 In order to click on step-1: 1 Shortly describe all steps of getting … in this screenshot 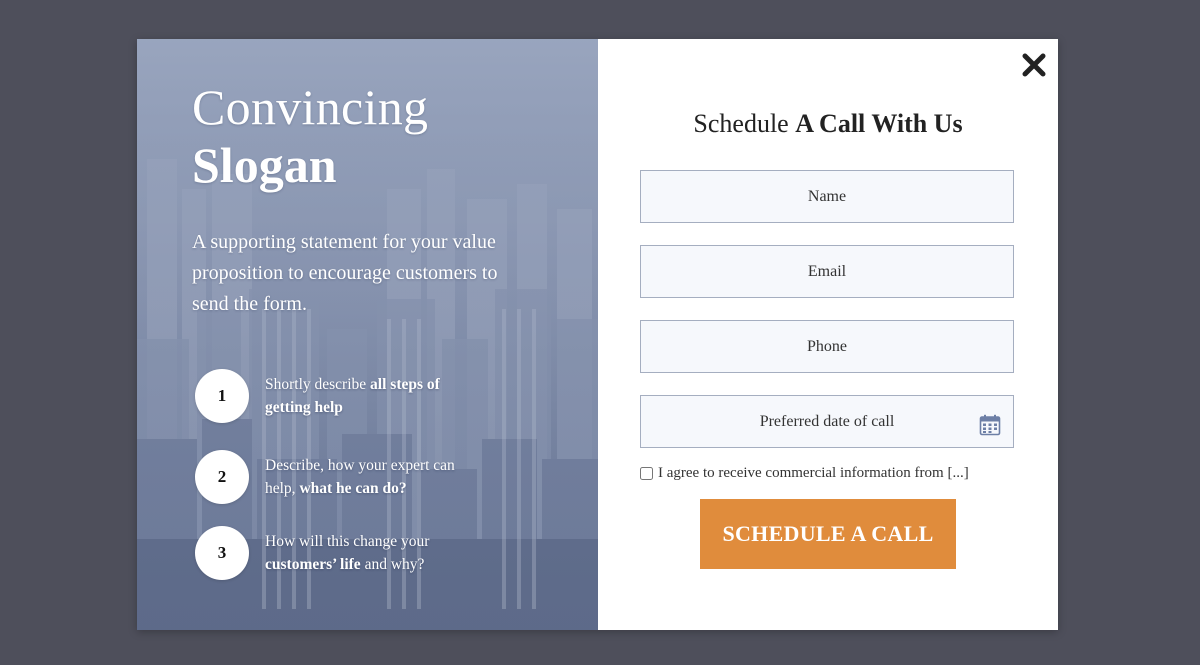, I will do `click(337, 396)`.